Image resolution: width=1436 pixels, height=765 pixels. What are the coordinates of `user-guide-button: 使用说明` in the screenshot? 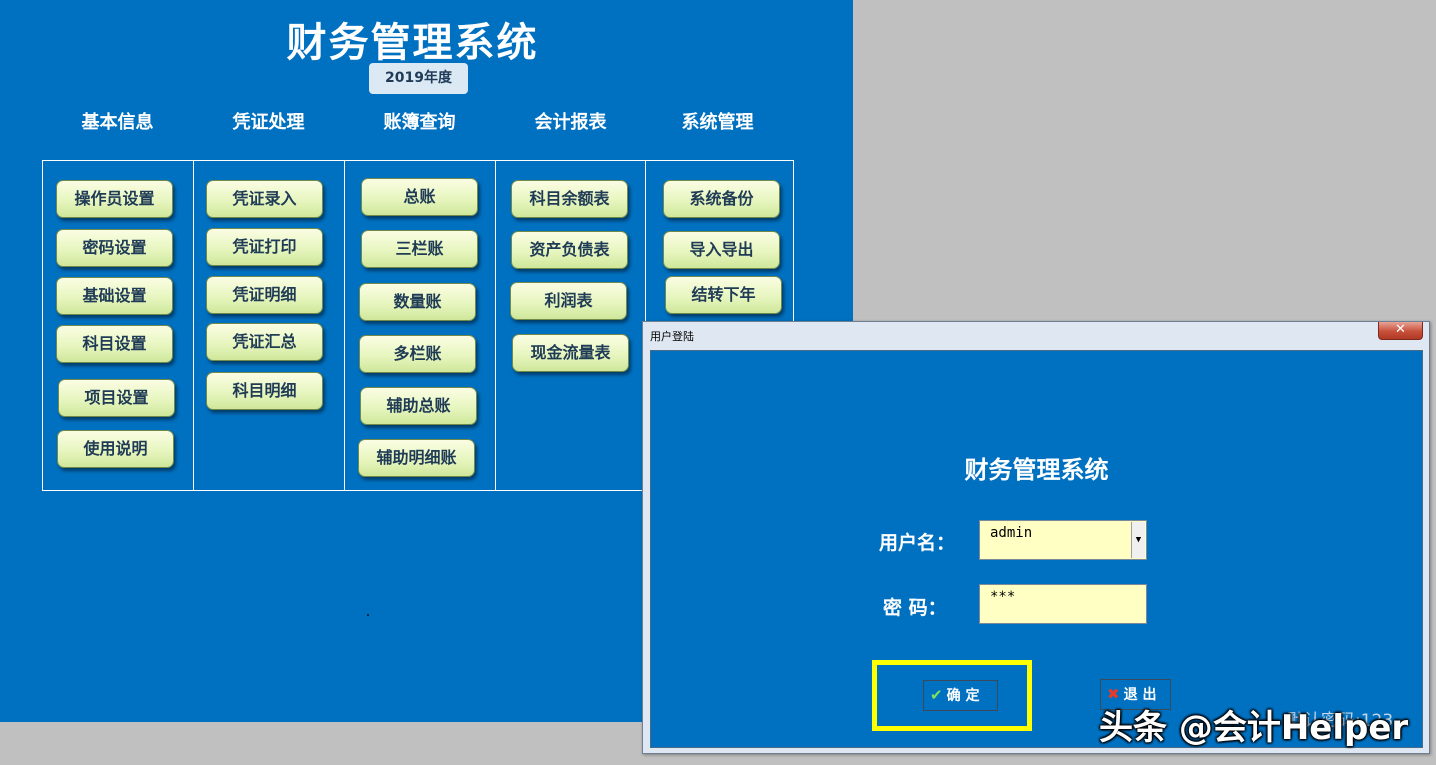 It's located at (115, 449).